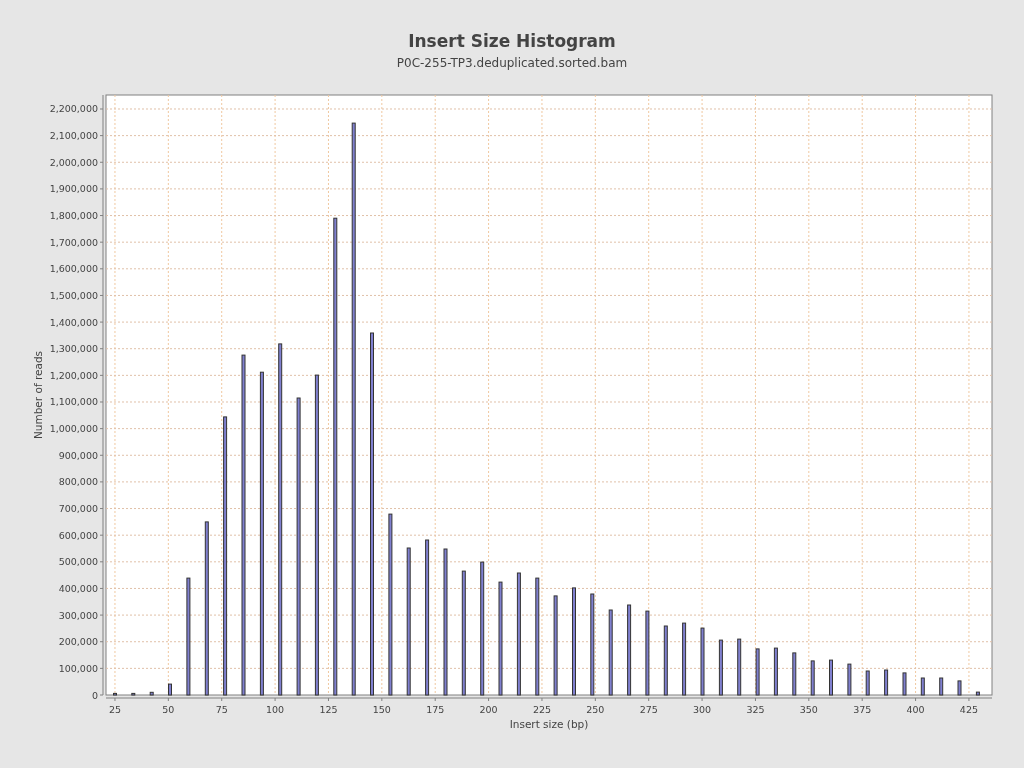  I want to click on x-tick-label: 150, so click(381, 709).